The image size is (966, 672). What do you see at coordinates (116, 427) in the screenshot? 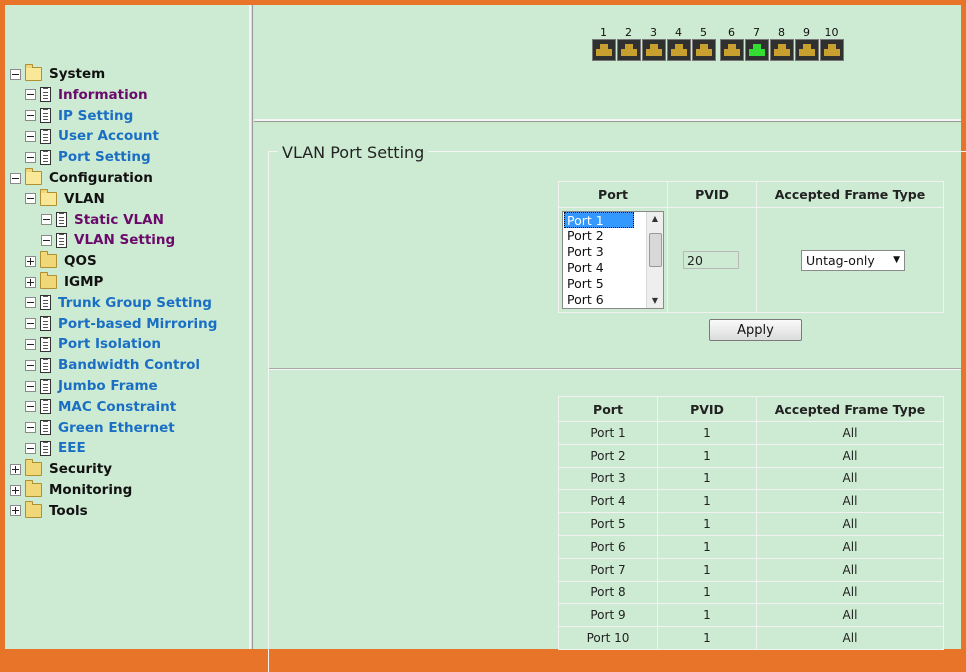
I see `tree-item-label: Green Ethernet` at bounding box center [116, 427].